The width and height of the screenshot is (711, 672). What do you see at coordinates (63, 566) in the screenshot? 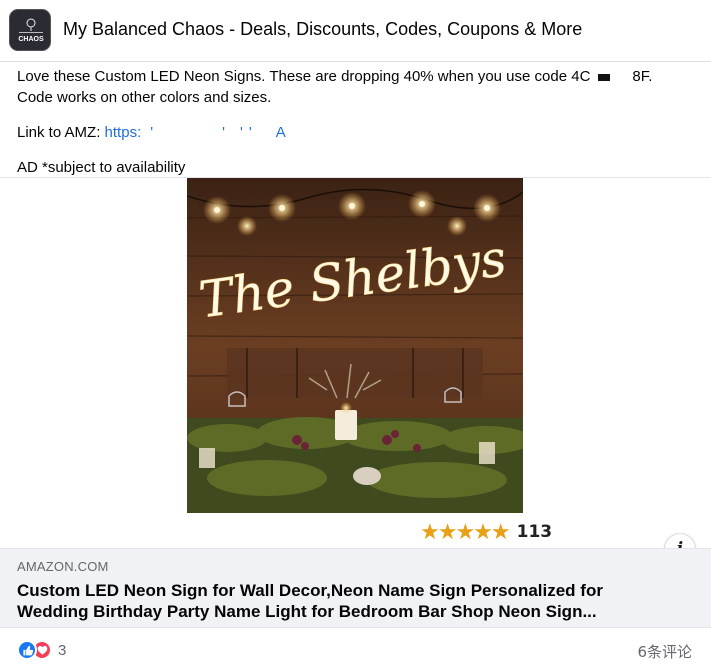
I see `link-domain: AMAZON.COM` at bounding box center [63, 566].